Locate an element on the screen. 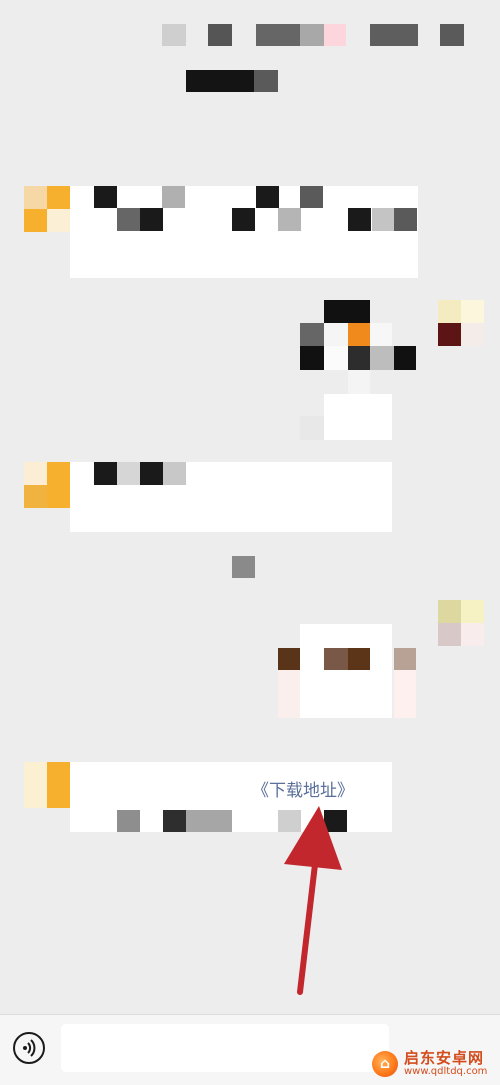 The height and width of the screenshot is (1085, 500). message-input is located at coordinates (225, 1048).